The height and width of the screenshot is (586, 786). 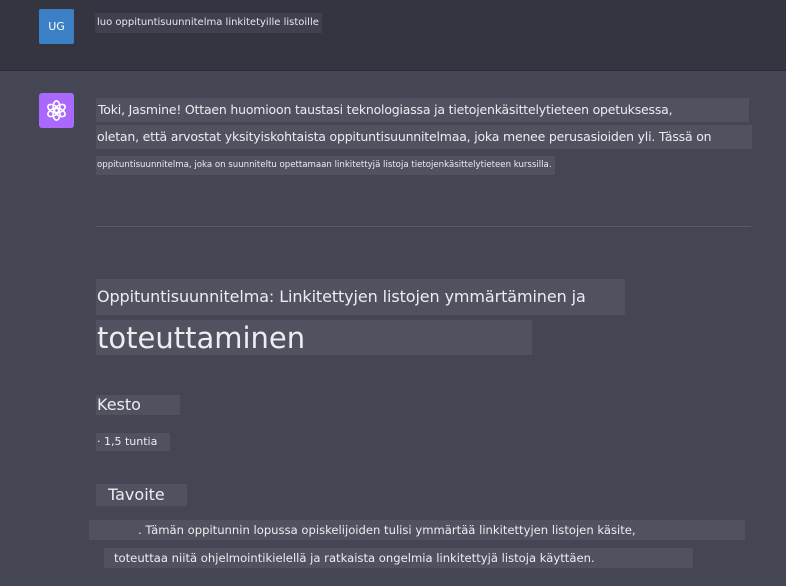 I want to click on assistant-avatar, so click(x=56, y=110).